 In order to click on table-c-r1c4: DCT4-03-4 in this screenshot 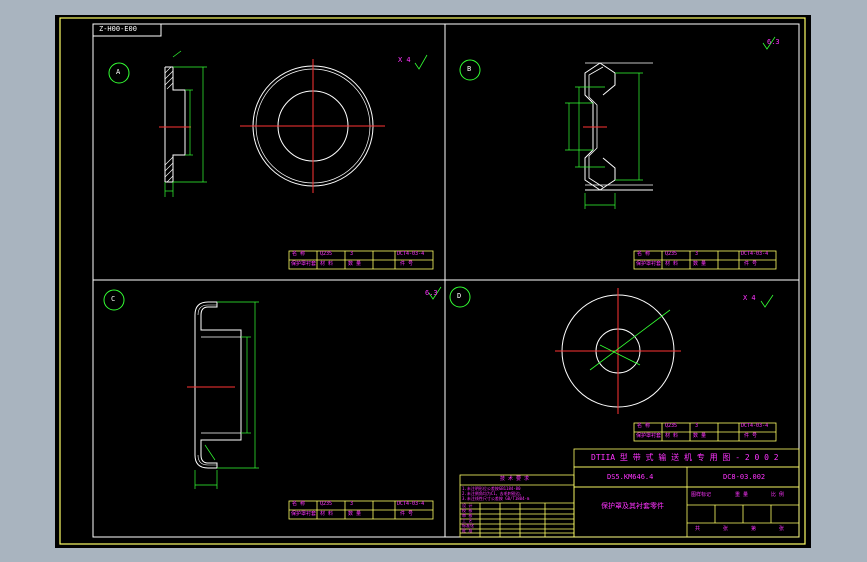, I will do `click(411, 504)`.